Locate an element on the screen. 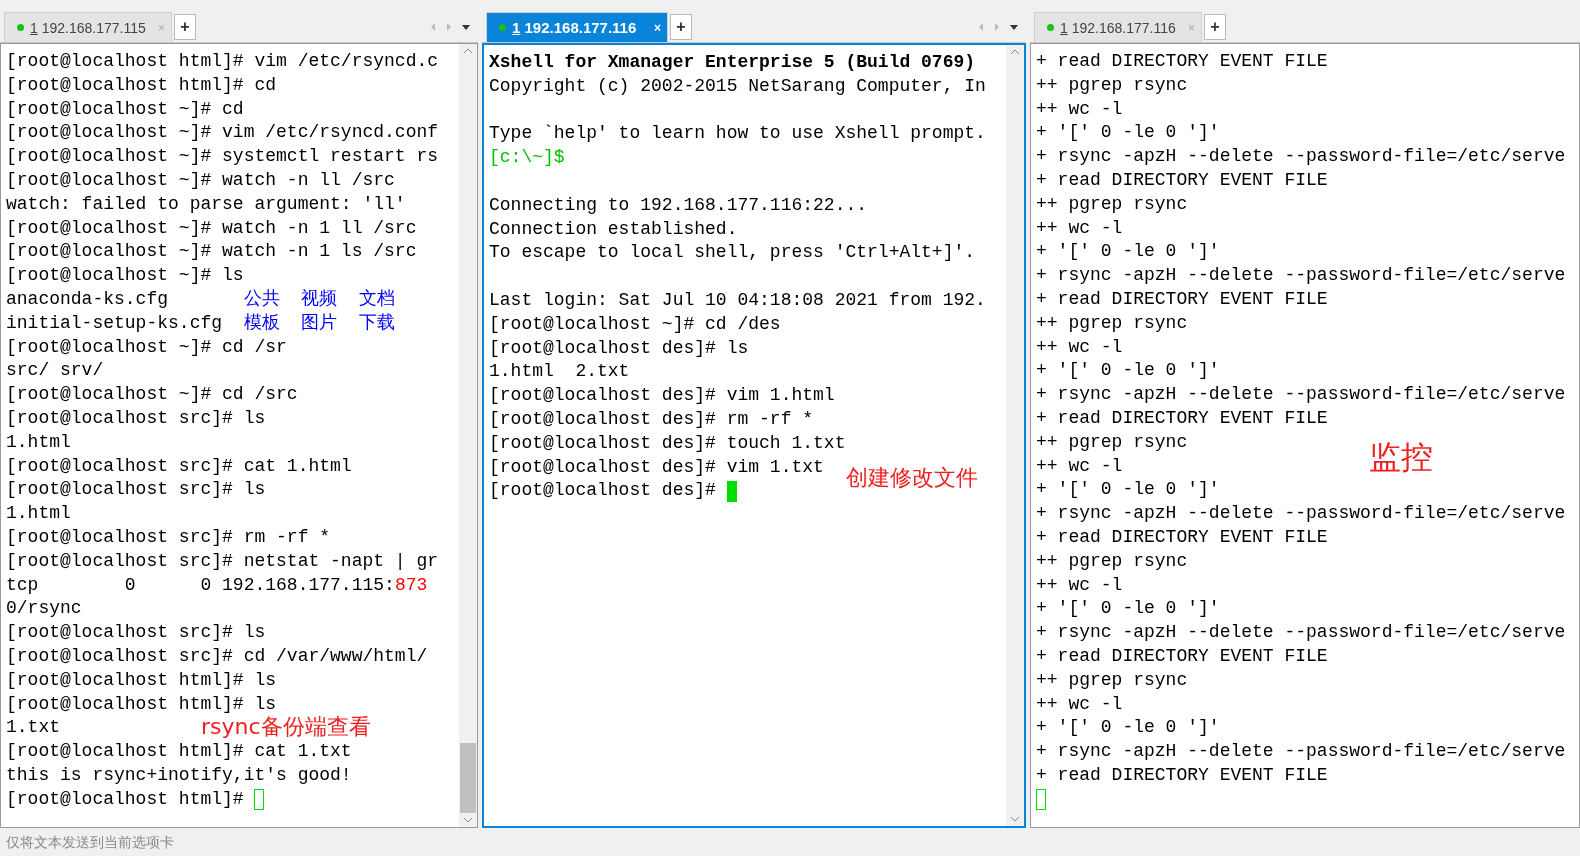 The width and height of the screenshot is (1580, 856). terminal-line: [root@localhost src]# cat 1.html is located at coordinates (179, 466).